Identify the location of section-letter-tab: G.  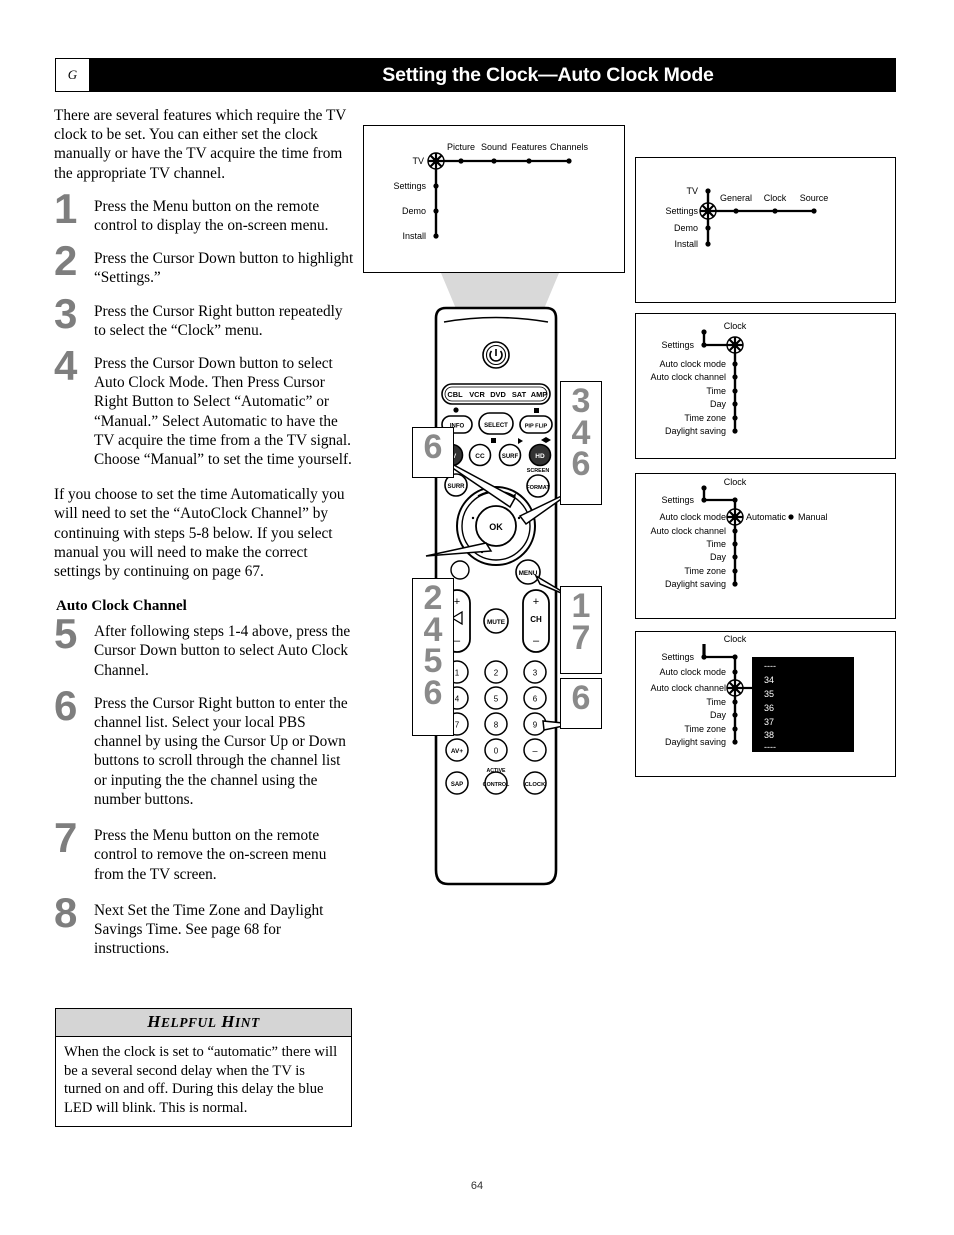
(72, 75).